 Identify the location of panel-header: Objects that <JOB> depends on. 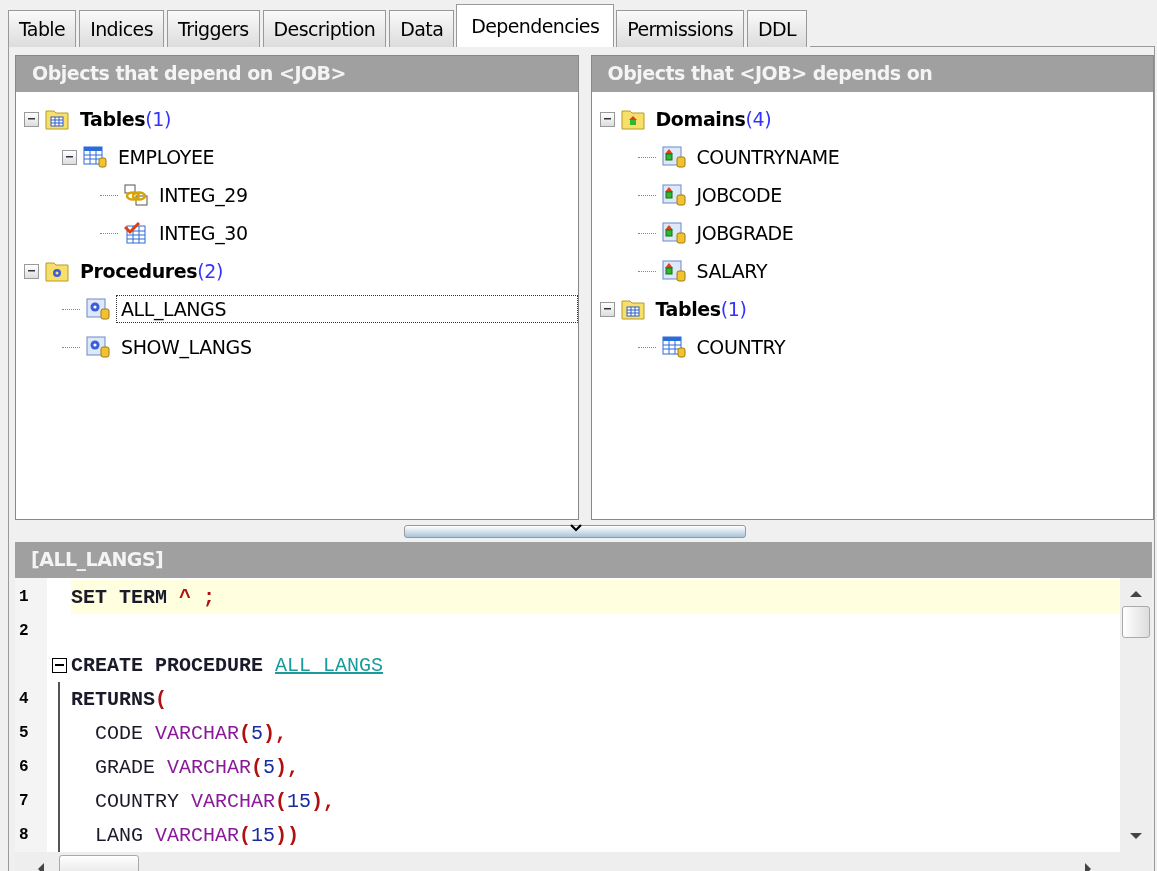
(872, 74).